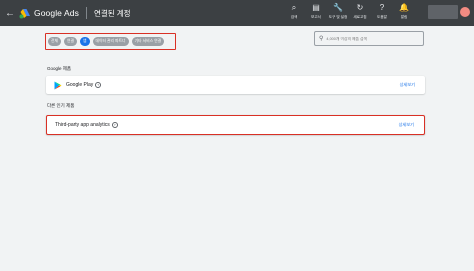 The width and height of the screenshot is (474, 271). Describe the element at coordinates (360, 7) in the screenshot. I see `refresh-icon: ↻` at that location.